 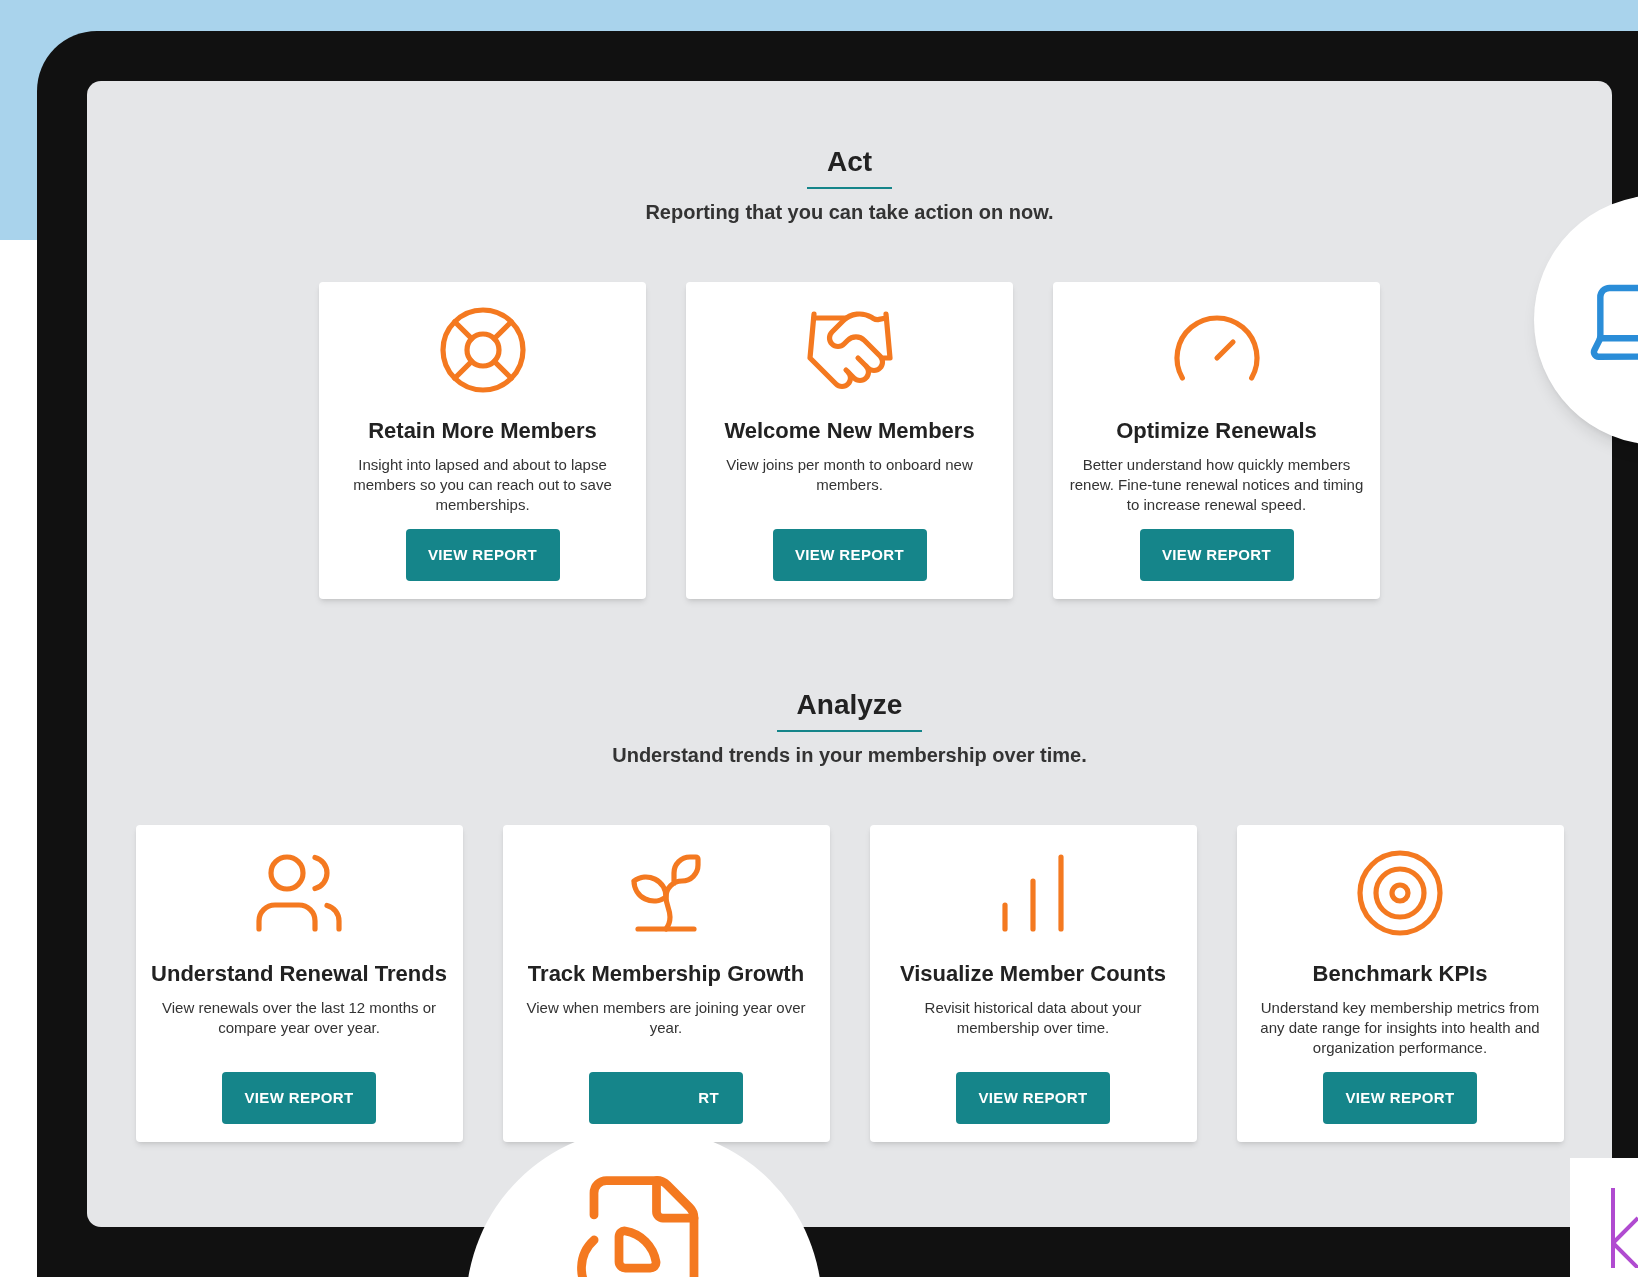 What do you see at coordinates (1400, 974) in the screenshot?
I see `card-title: Benchmark KPIs` at bounding box center [1400, 974].